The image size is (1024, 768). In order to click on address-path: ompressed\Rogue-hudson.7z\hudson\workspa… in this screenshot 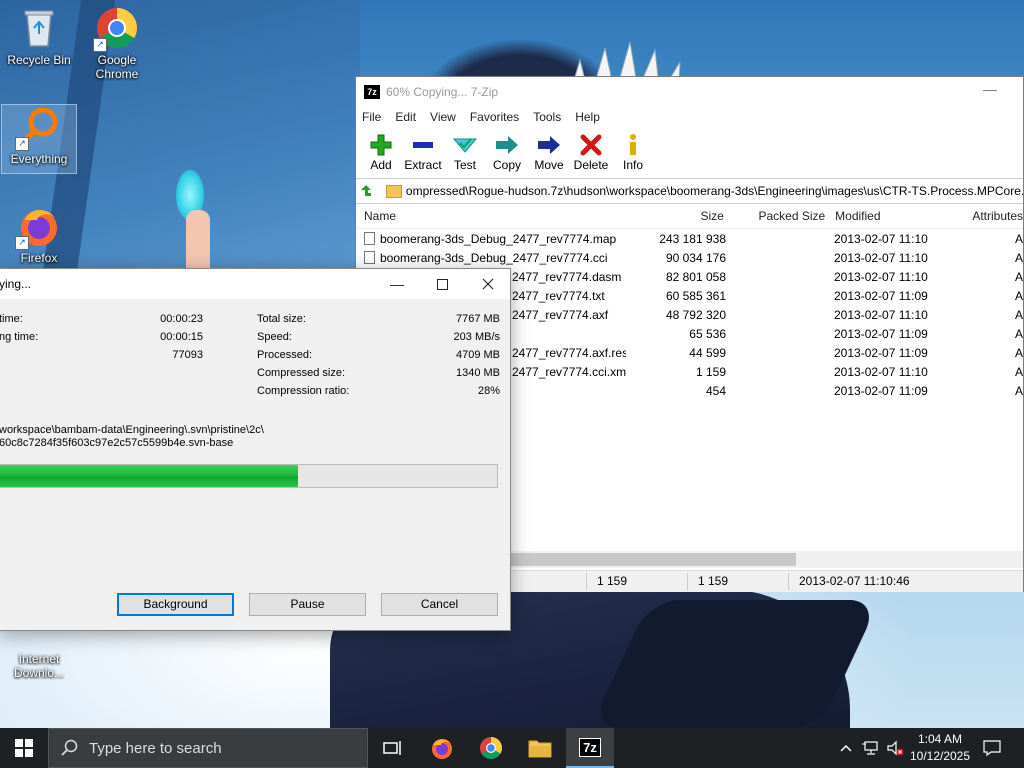, I will do `click(714, 191)`.